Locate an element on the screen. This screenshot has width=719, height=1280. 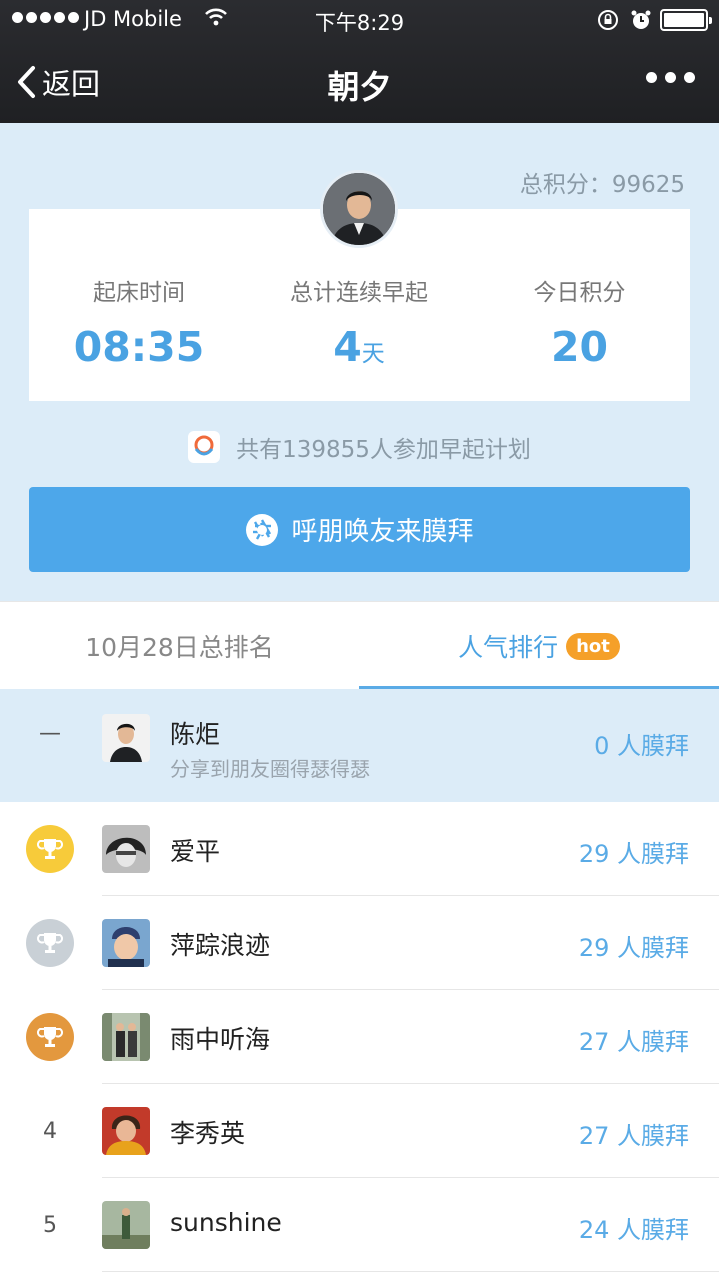
user-name: 雨中听海 is located at coordinates (220, 1039).